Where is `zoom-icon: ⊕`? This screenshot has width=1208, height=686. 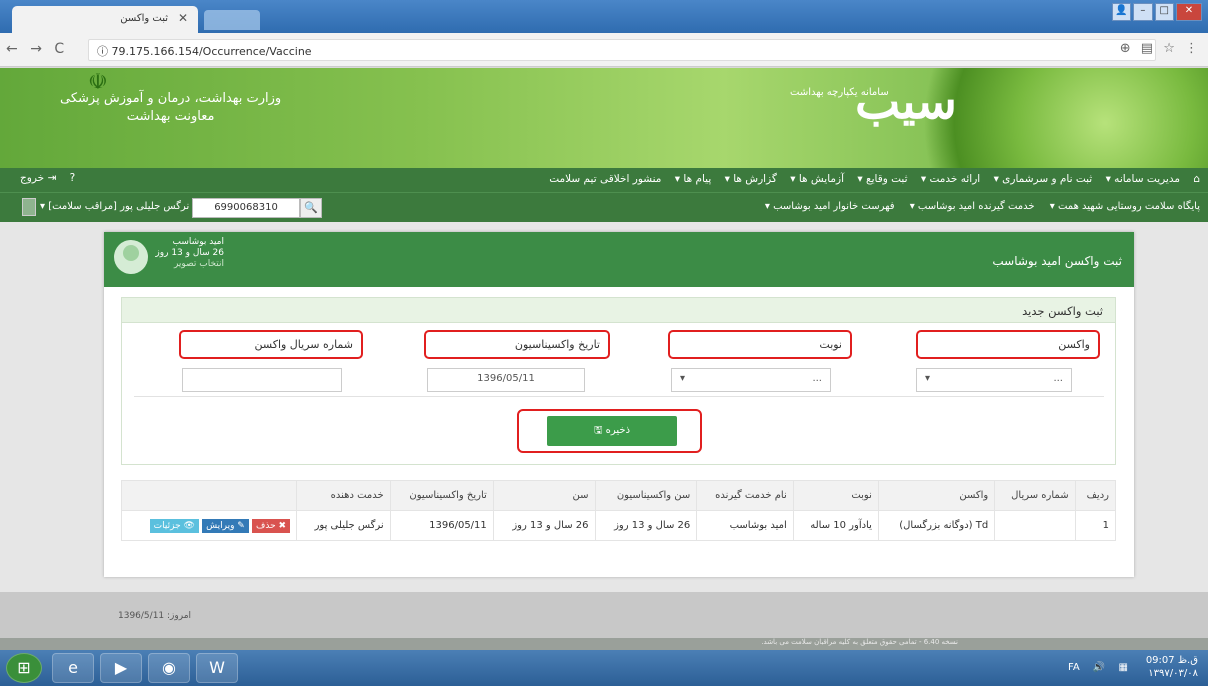
zoom-icon: ⊕ is located at coordinates (1125, 48).